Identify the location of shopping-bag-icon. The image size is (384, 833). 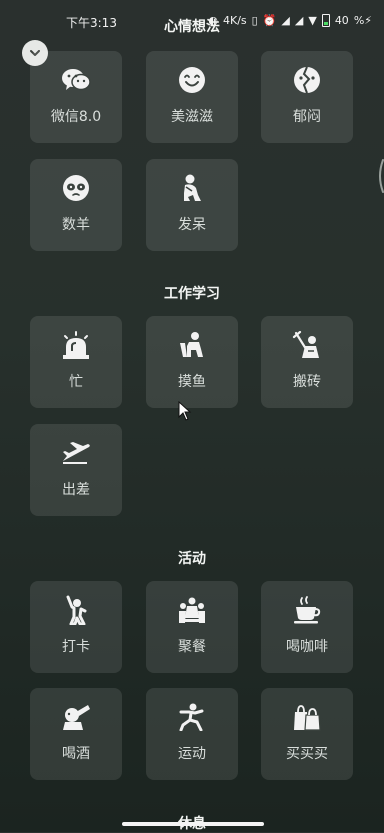
(307, 717).